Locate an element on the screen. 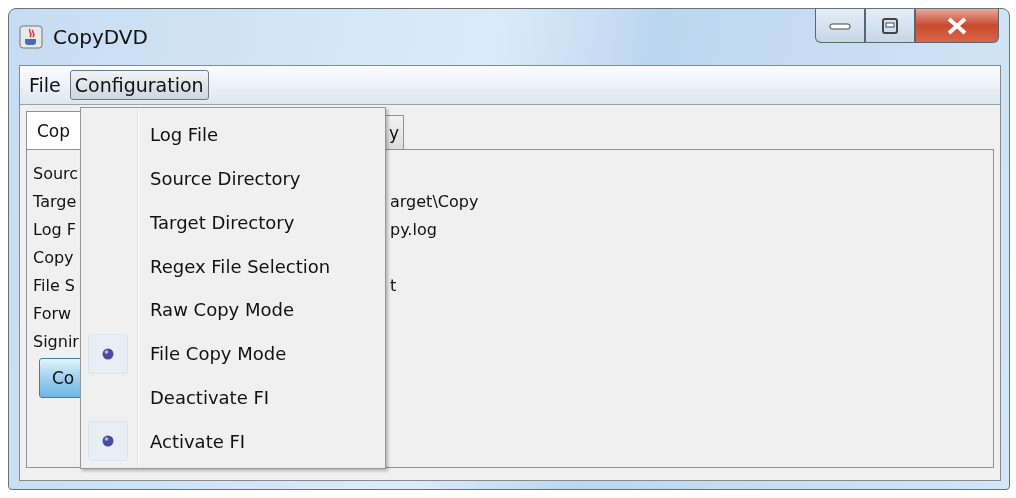  field-label: Targe is located at coordinates (55, 202).